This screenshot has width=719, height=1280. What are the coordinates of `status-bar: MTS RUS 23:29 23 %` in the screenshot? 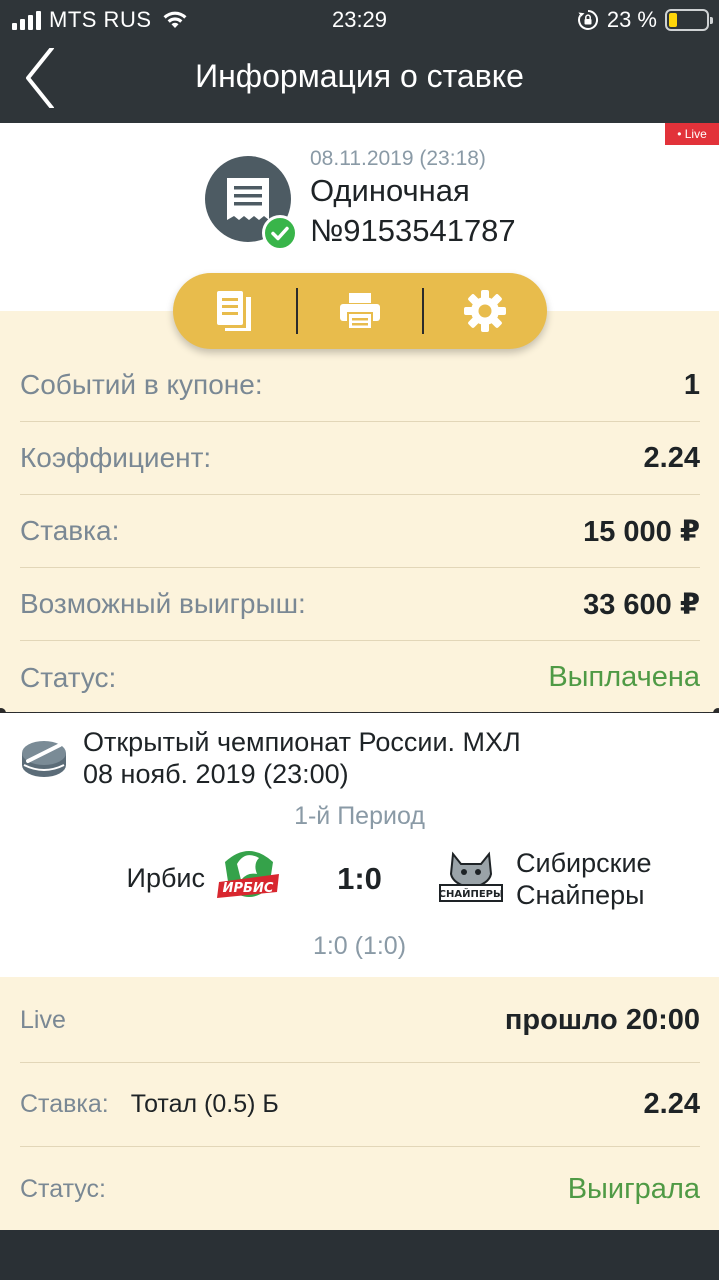 It's located at (359, 20).